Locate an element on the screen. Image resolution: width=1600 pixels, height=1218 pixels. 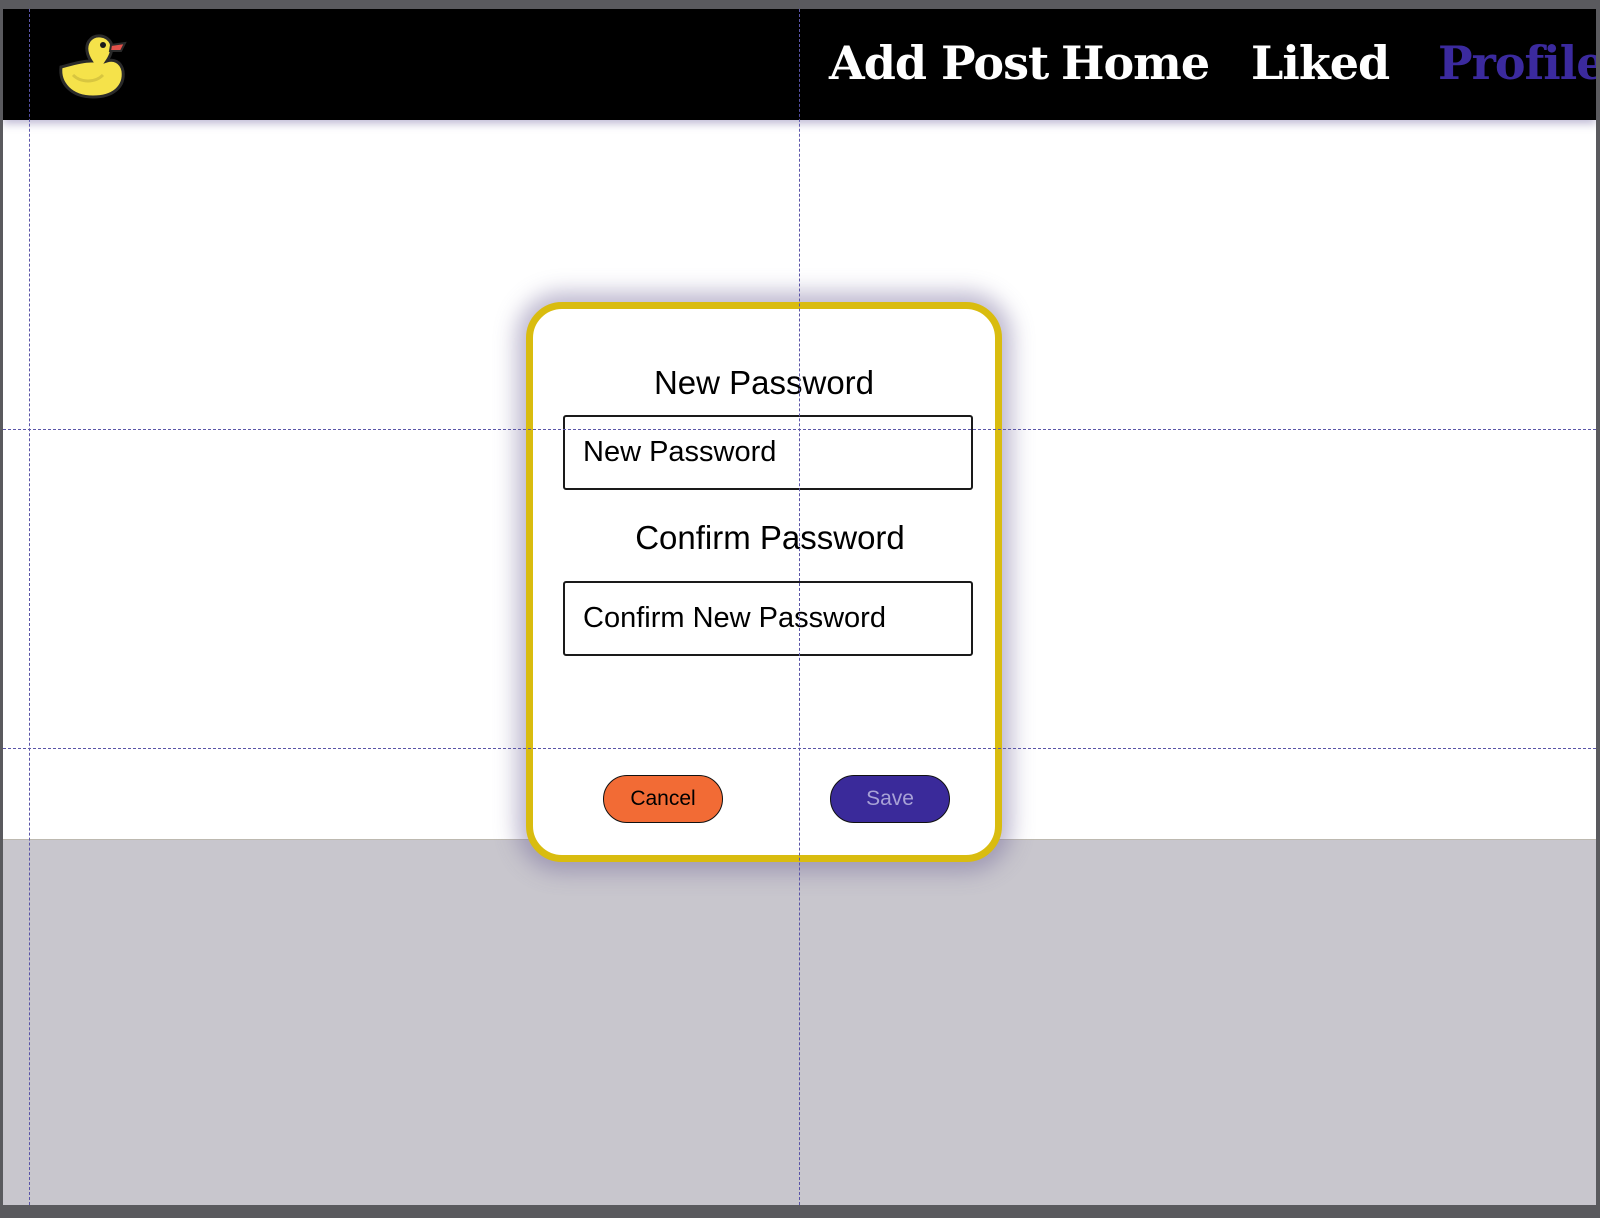
new-password-label: New Password is located at coordinates (764, 382).